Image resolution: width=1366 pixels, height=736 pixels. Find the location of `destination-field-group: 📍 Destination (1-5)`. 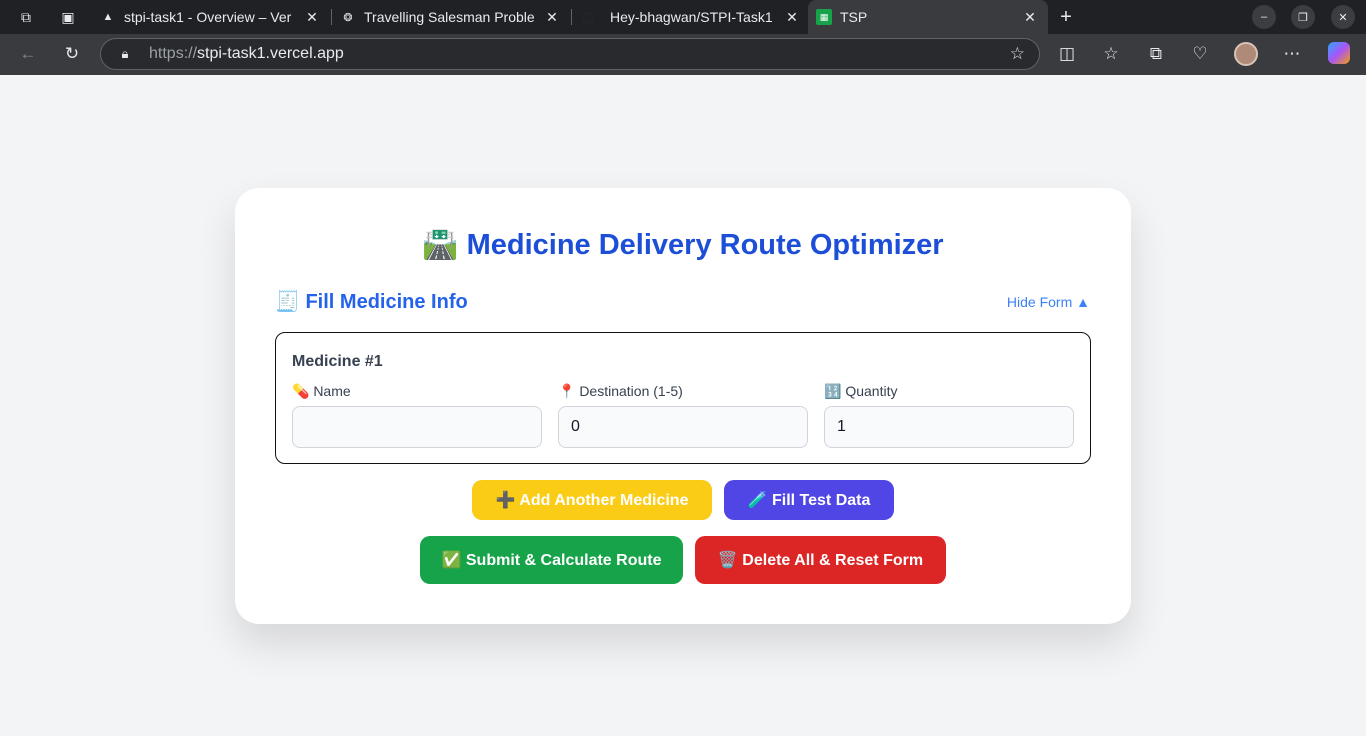

destination-field-group: 📍 Destination (1-5) is located at coordinates (683, 415).